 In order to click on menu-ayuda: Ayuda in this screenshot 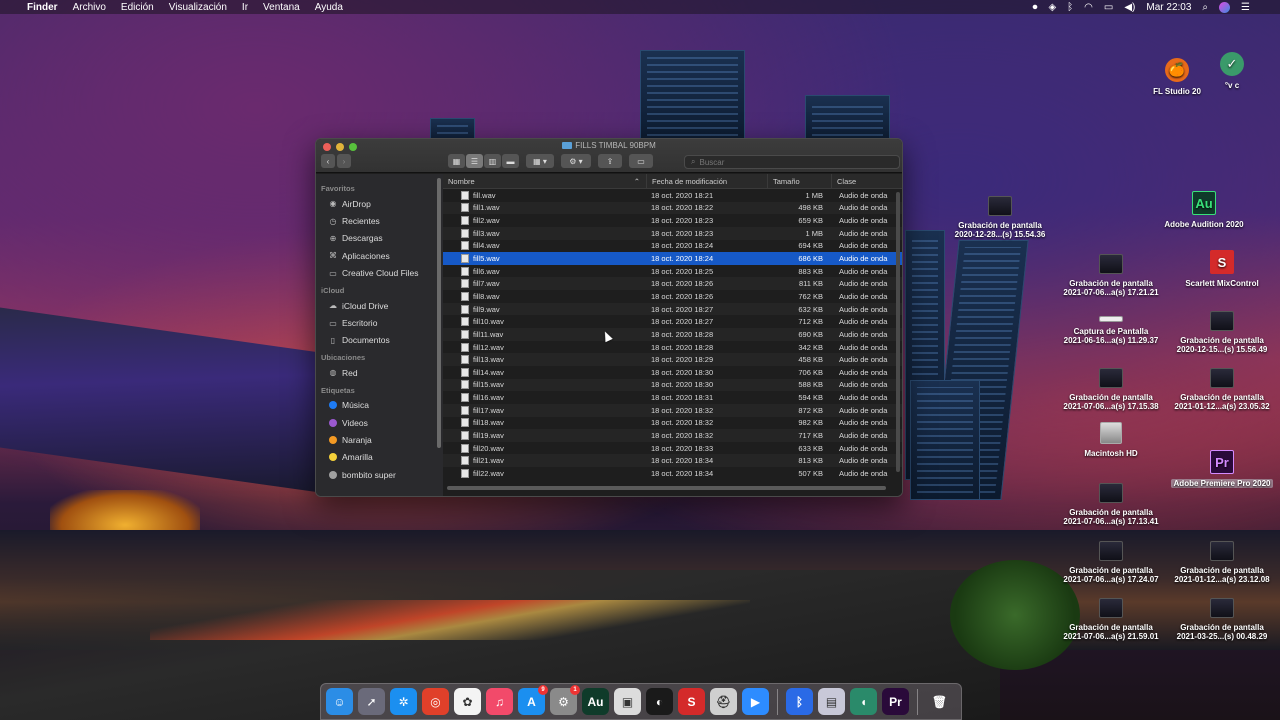, I will do `click(329, 7)`.